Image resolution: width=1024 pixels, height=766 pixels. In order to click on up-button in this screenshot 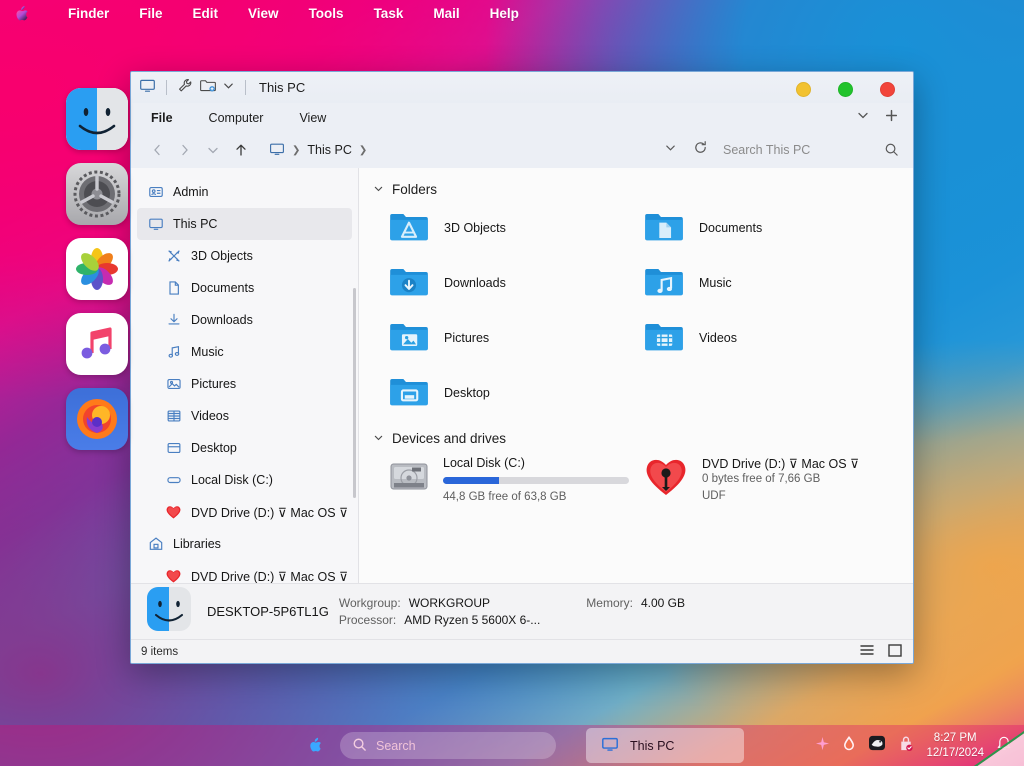, I will do `click(241, 150)`.